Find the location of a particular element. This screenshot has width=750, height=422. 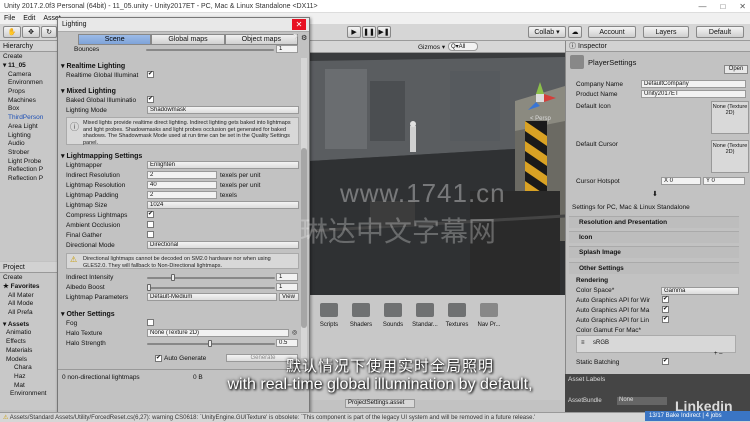

lighting-help-icon: ❔ is located at coordinates (295, 38).